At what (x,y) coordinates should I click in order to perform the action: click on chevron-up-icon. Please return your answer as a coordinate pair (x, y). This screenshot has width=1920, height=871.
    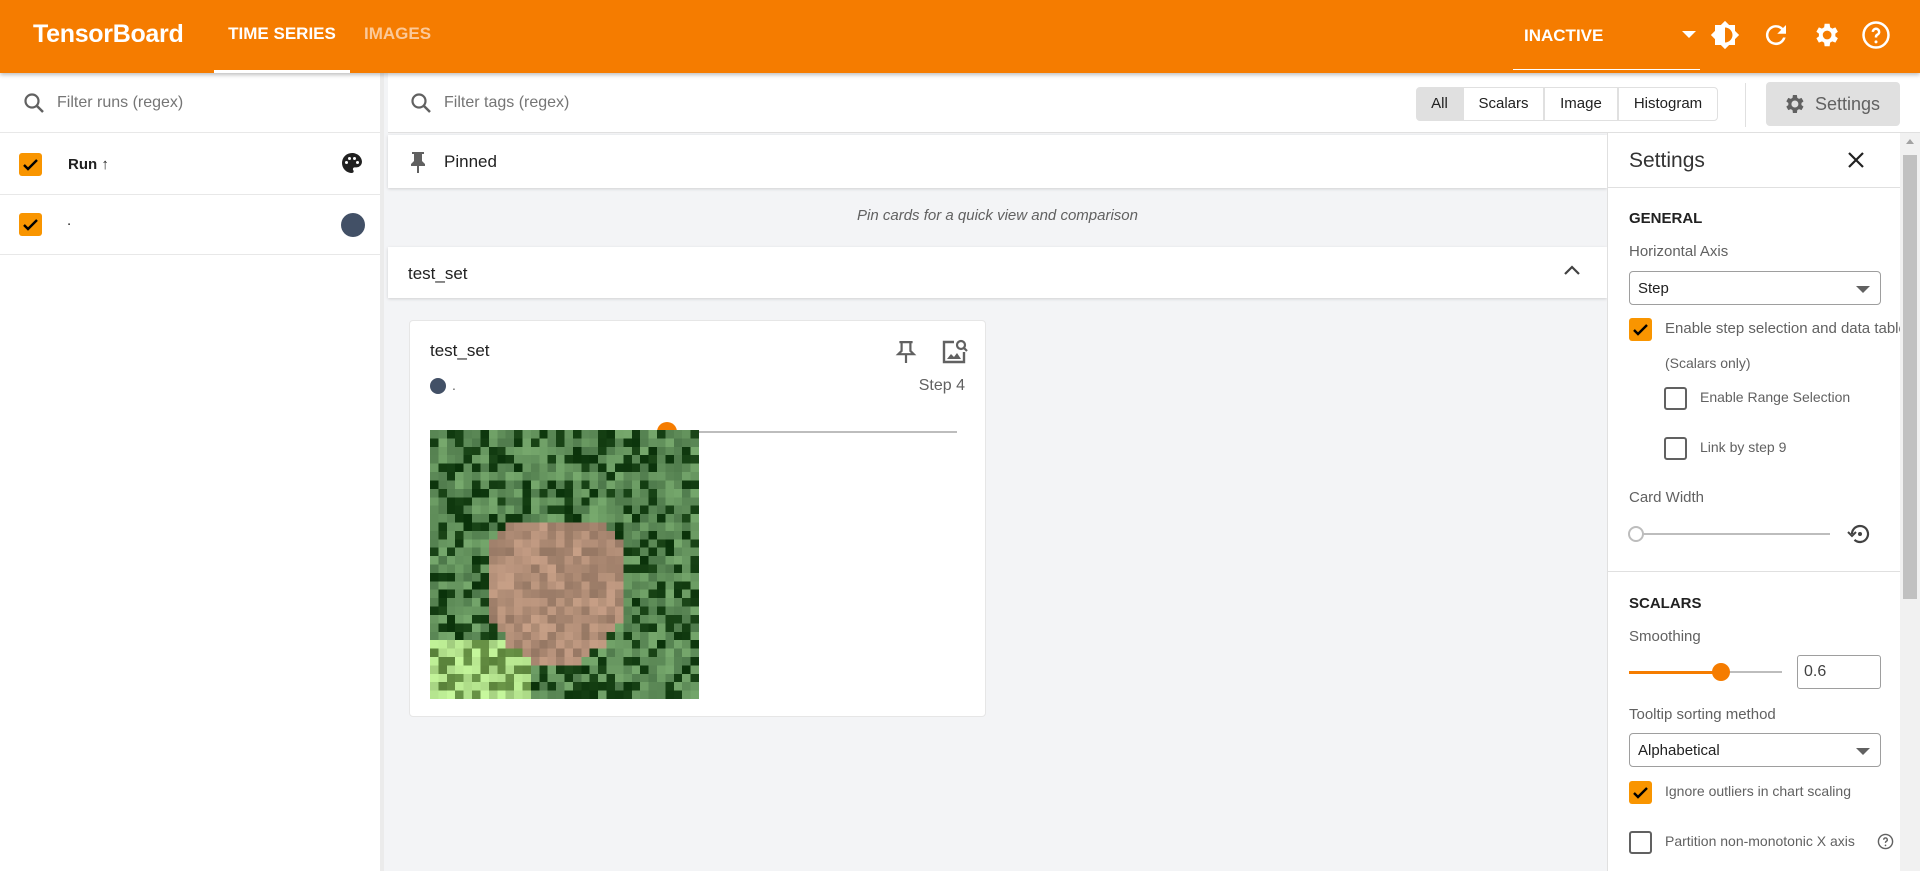
    Looking at the image, I should click on (1572, 270).